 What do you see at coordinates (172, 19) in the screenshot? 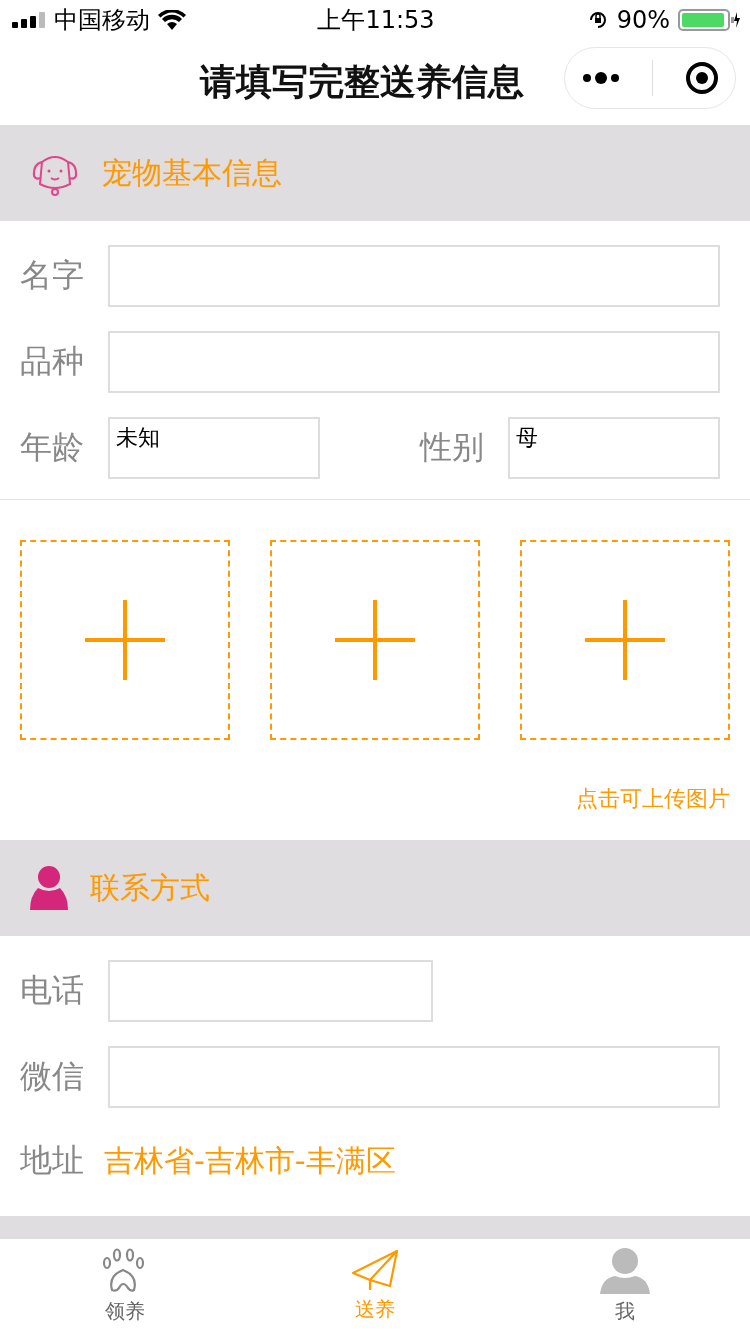
I see `wifi-icon` at bounding box center [172, 19].